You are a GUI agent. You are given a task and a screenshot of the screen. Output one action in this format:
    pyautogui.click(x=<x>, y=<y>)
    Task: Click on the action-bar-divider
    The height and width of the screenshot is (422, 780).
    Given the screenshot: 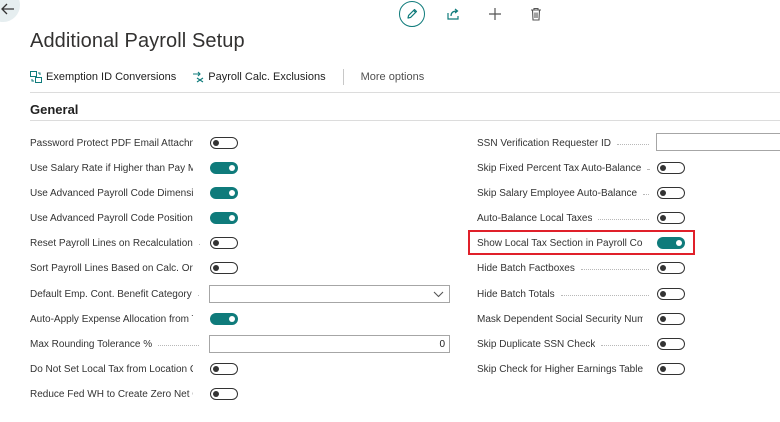 What is the action you would take?
    pyautogui.click(x=343, y=77)
    